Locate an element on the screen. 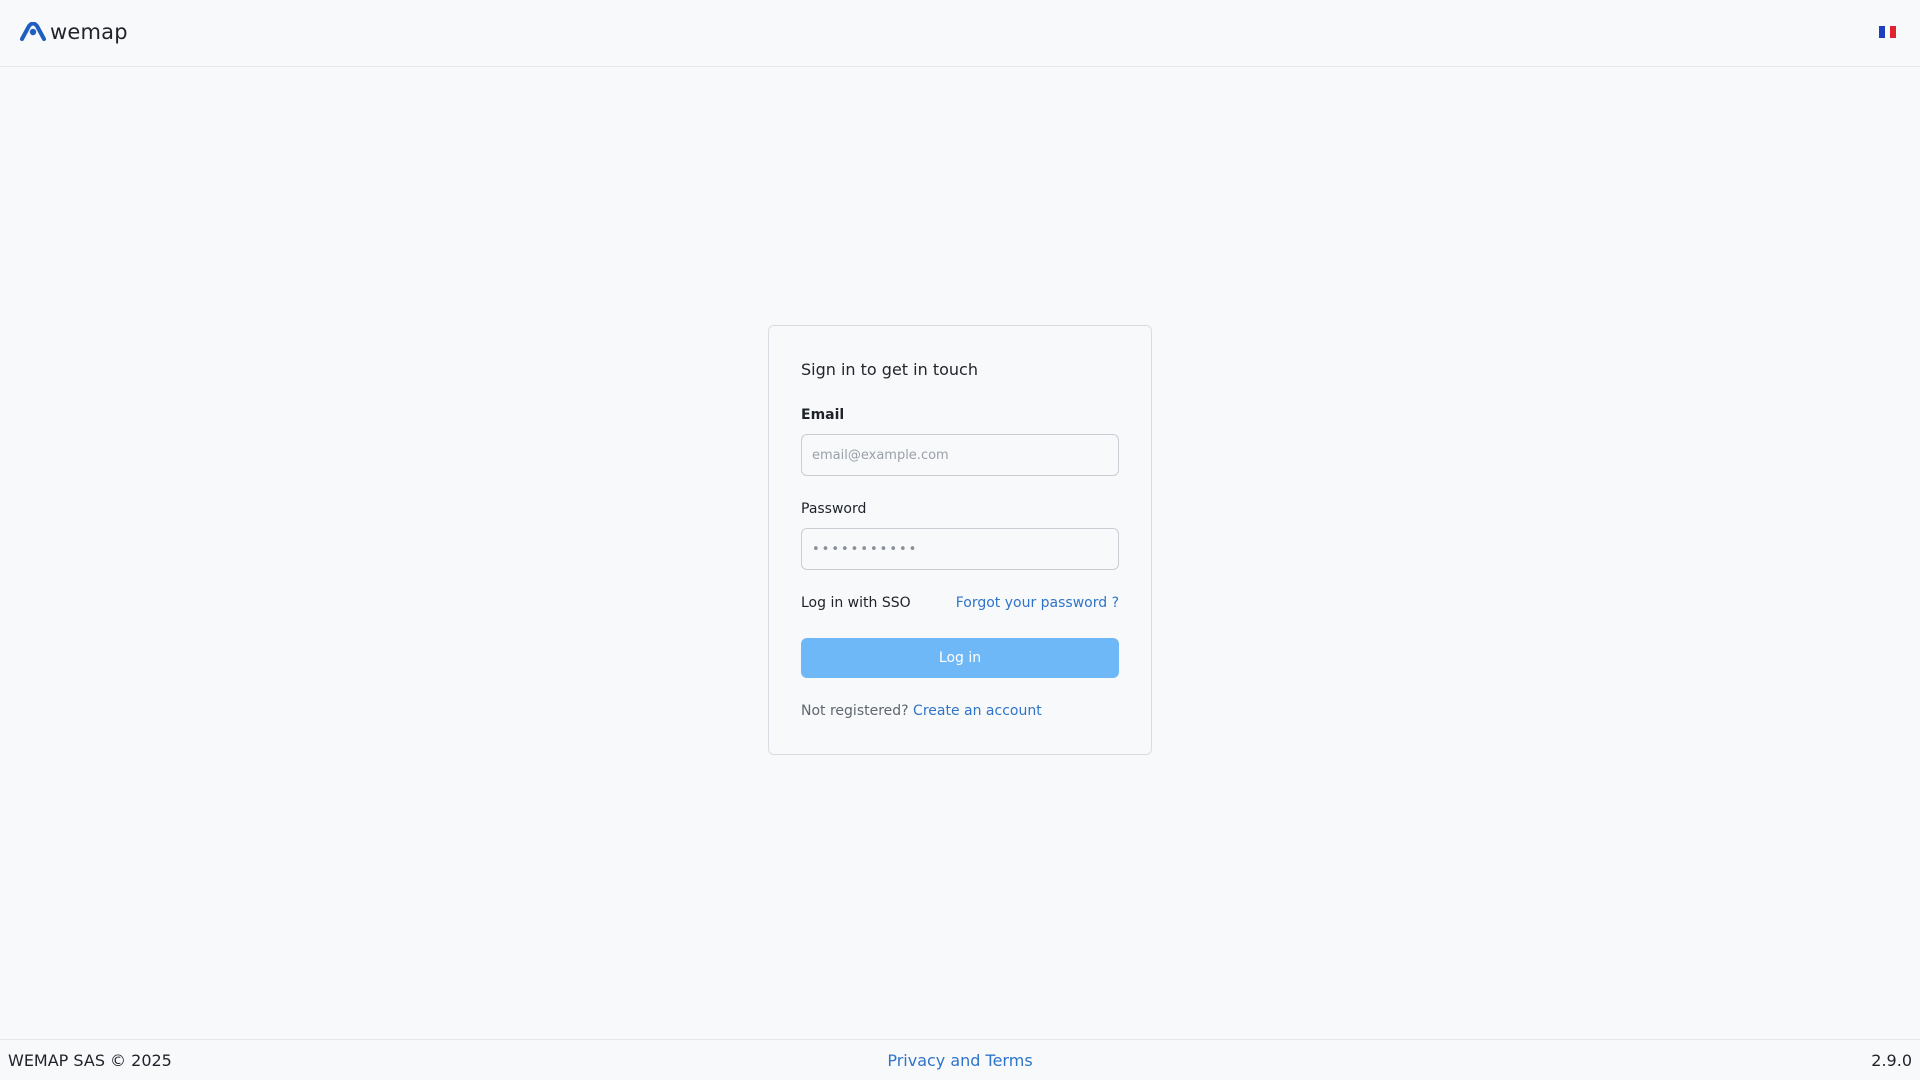 The height and width of the screenshot is (1080, 1920). forgot-password-link: Forgot your password ? is located at coordinates (1037, 603).